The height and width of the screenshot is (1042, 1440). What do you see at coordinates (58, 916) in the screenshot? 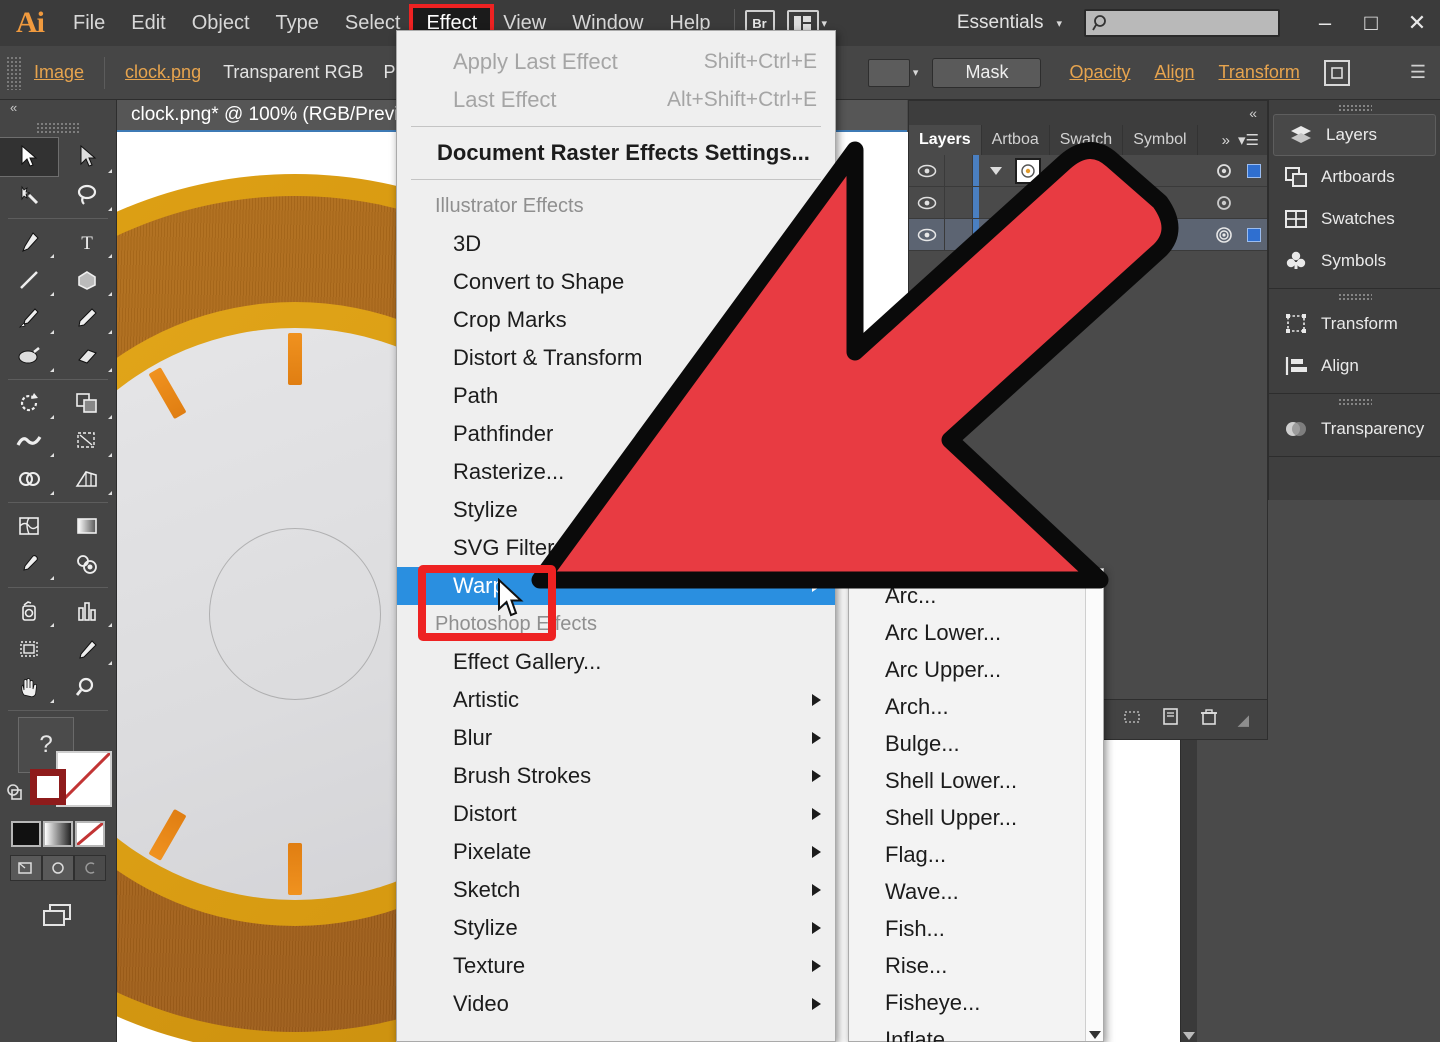
I see `change-screen-mode-icon` at bounding box center [58, 916].